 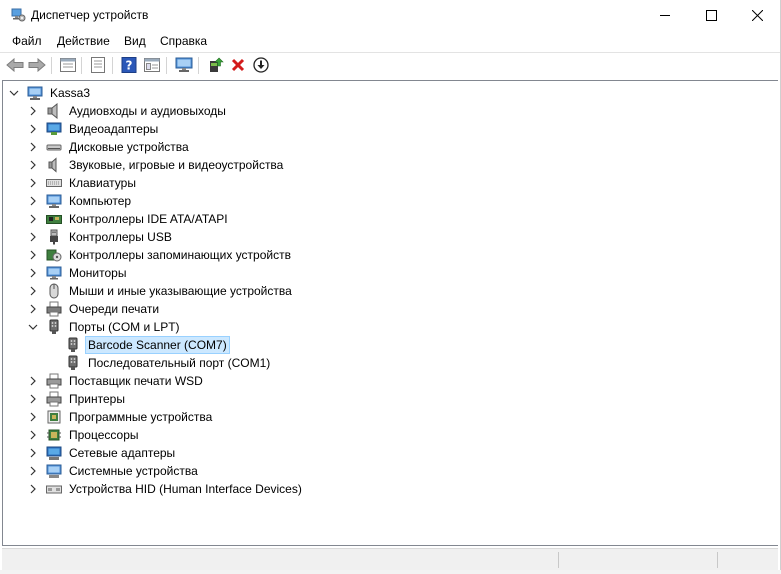 I want to click on tree-category: Аудиовходы и аудиовыходы, so click(x=128, y=111).